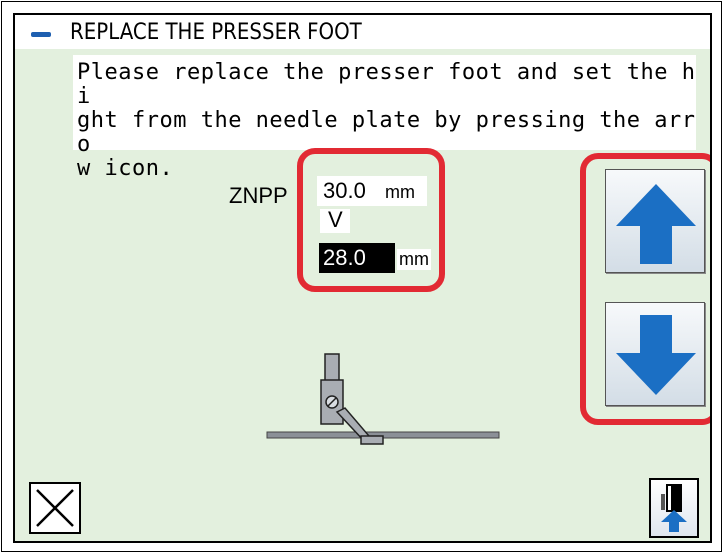 The height and width of the screenshot is (555, 725). I want to click on close-button, so click(55, 508).